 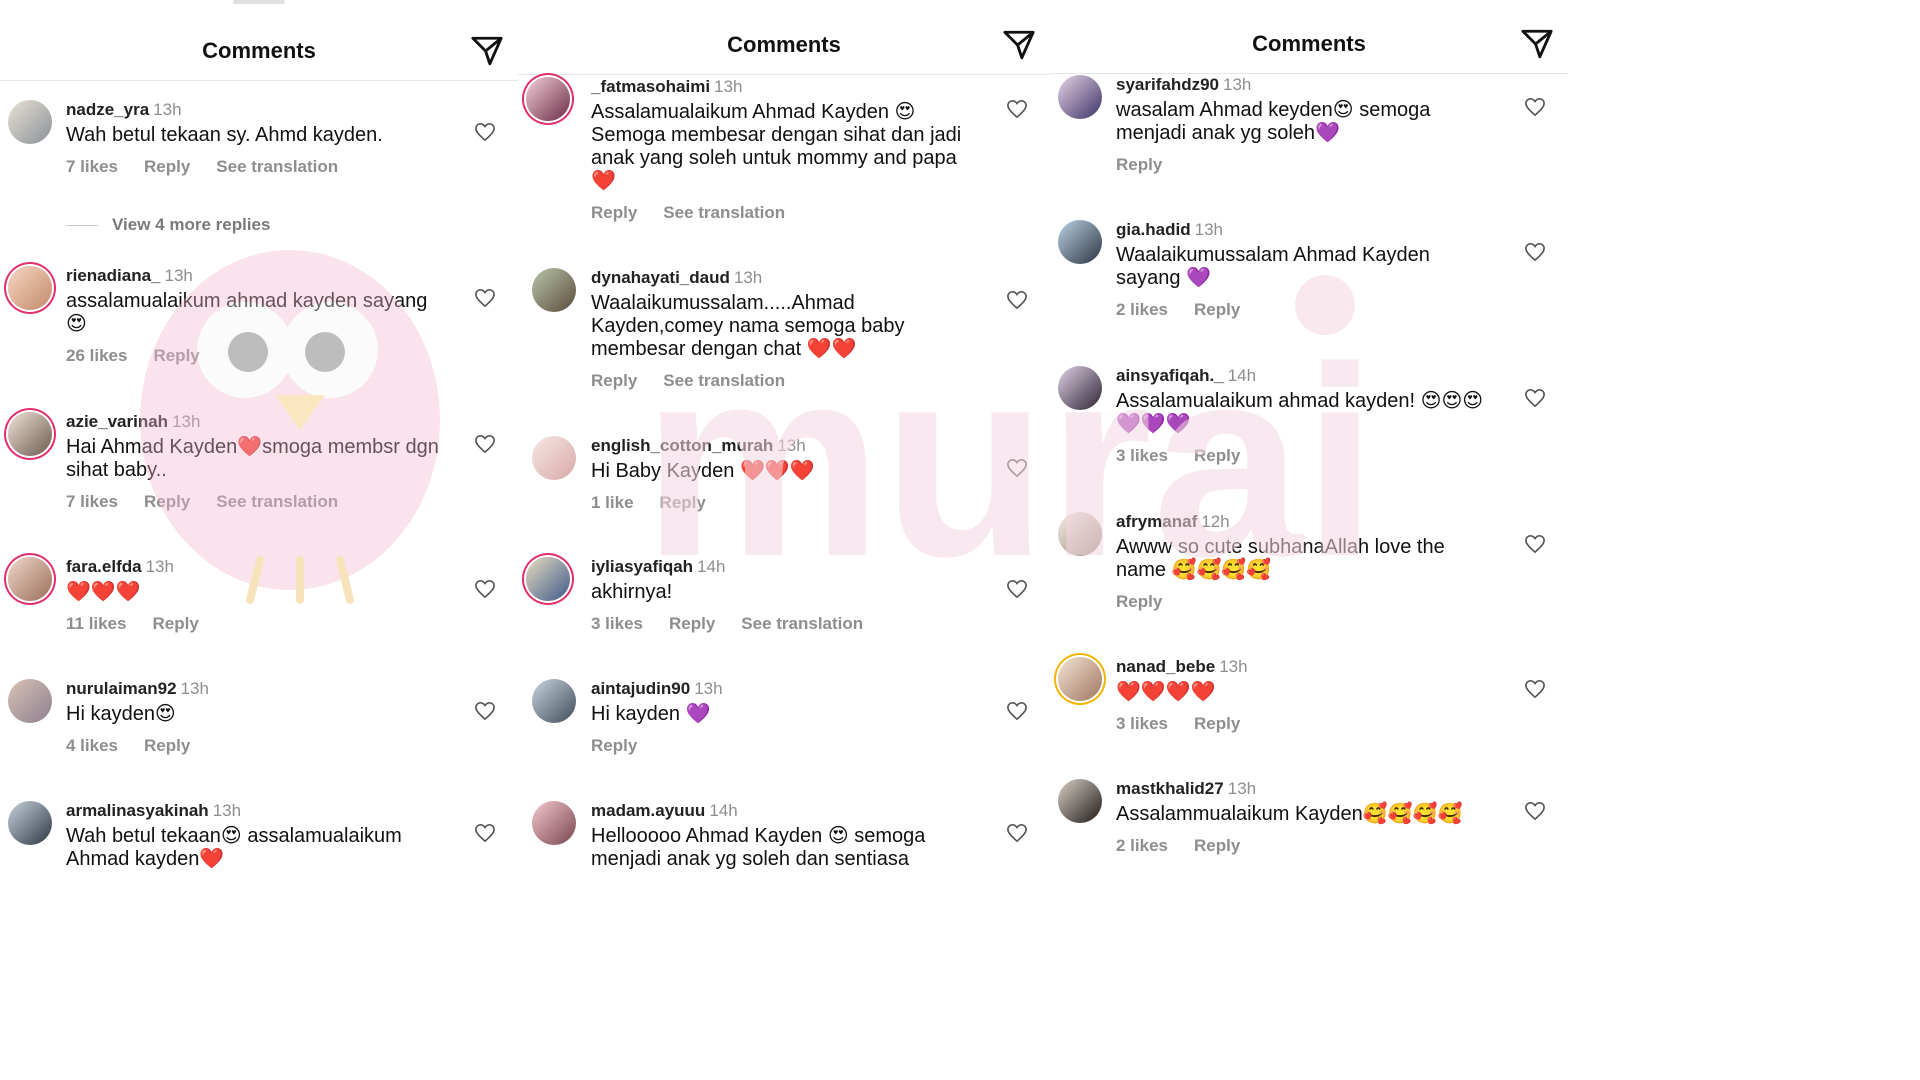 I want to click on username: english_cotton_murah, so click(x=682, y=445).